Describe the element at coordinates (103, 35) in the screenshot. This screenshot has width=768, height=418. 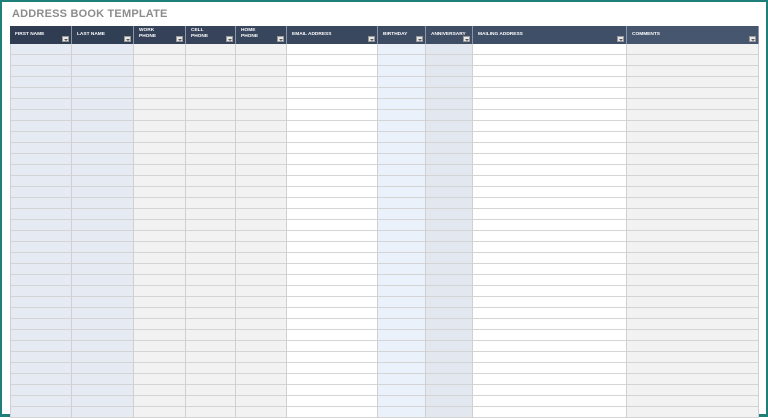
I see `header-last-name: LAST NAME` at that location.